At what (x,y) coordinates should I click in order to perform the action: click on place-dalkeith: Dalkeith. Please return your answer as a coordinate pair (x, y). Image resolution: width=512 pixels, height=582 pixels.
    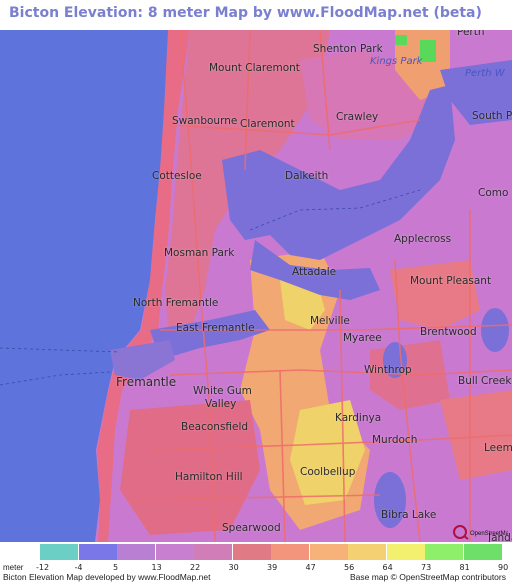
    Looking at the image, I should click on (307, 176).